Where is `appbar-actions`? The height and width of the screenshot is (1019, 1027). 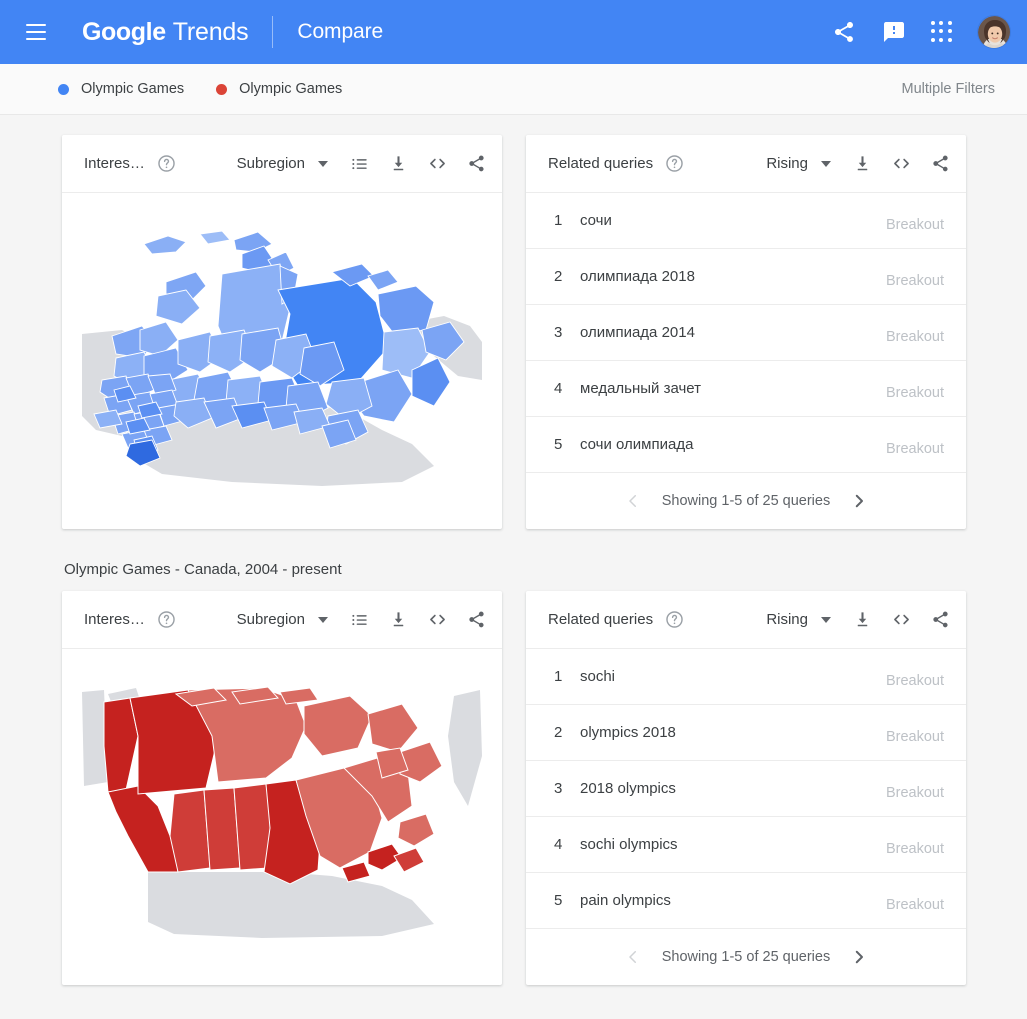 appbar-actions is located at coordinates (921, 32).